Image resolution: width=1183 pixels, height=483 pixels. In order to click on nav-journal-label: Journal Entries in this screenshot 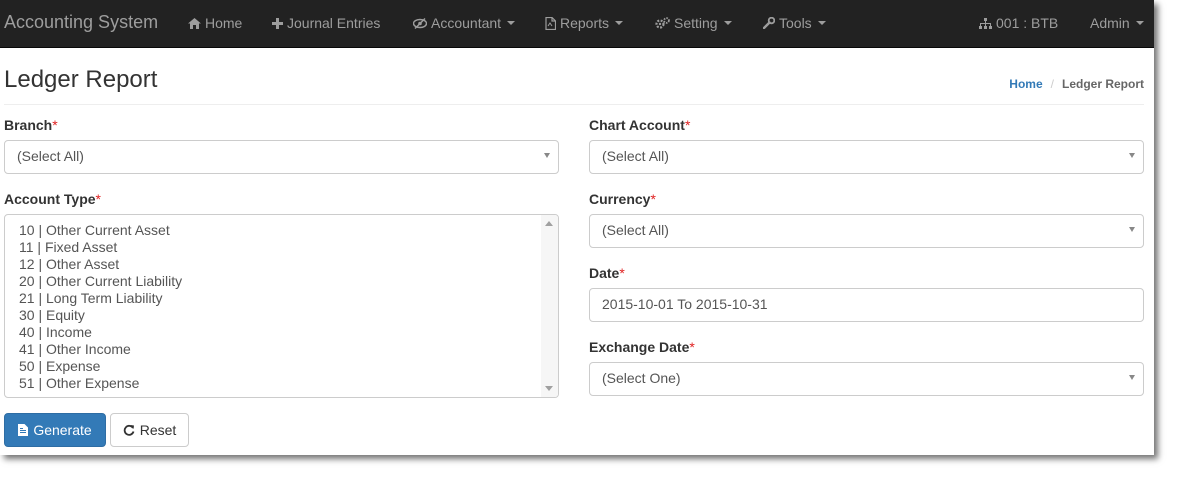, I will do `click(334, 23)`.